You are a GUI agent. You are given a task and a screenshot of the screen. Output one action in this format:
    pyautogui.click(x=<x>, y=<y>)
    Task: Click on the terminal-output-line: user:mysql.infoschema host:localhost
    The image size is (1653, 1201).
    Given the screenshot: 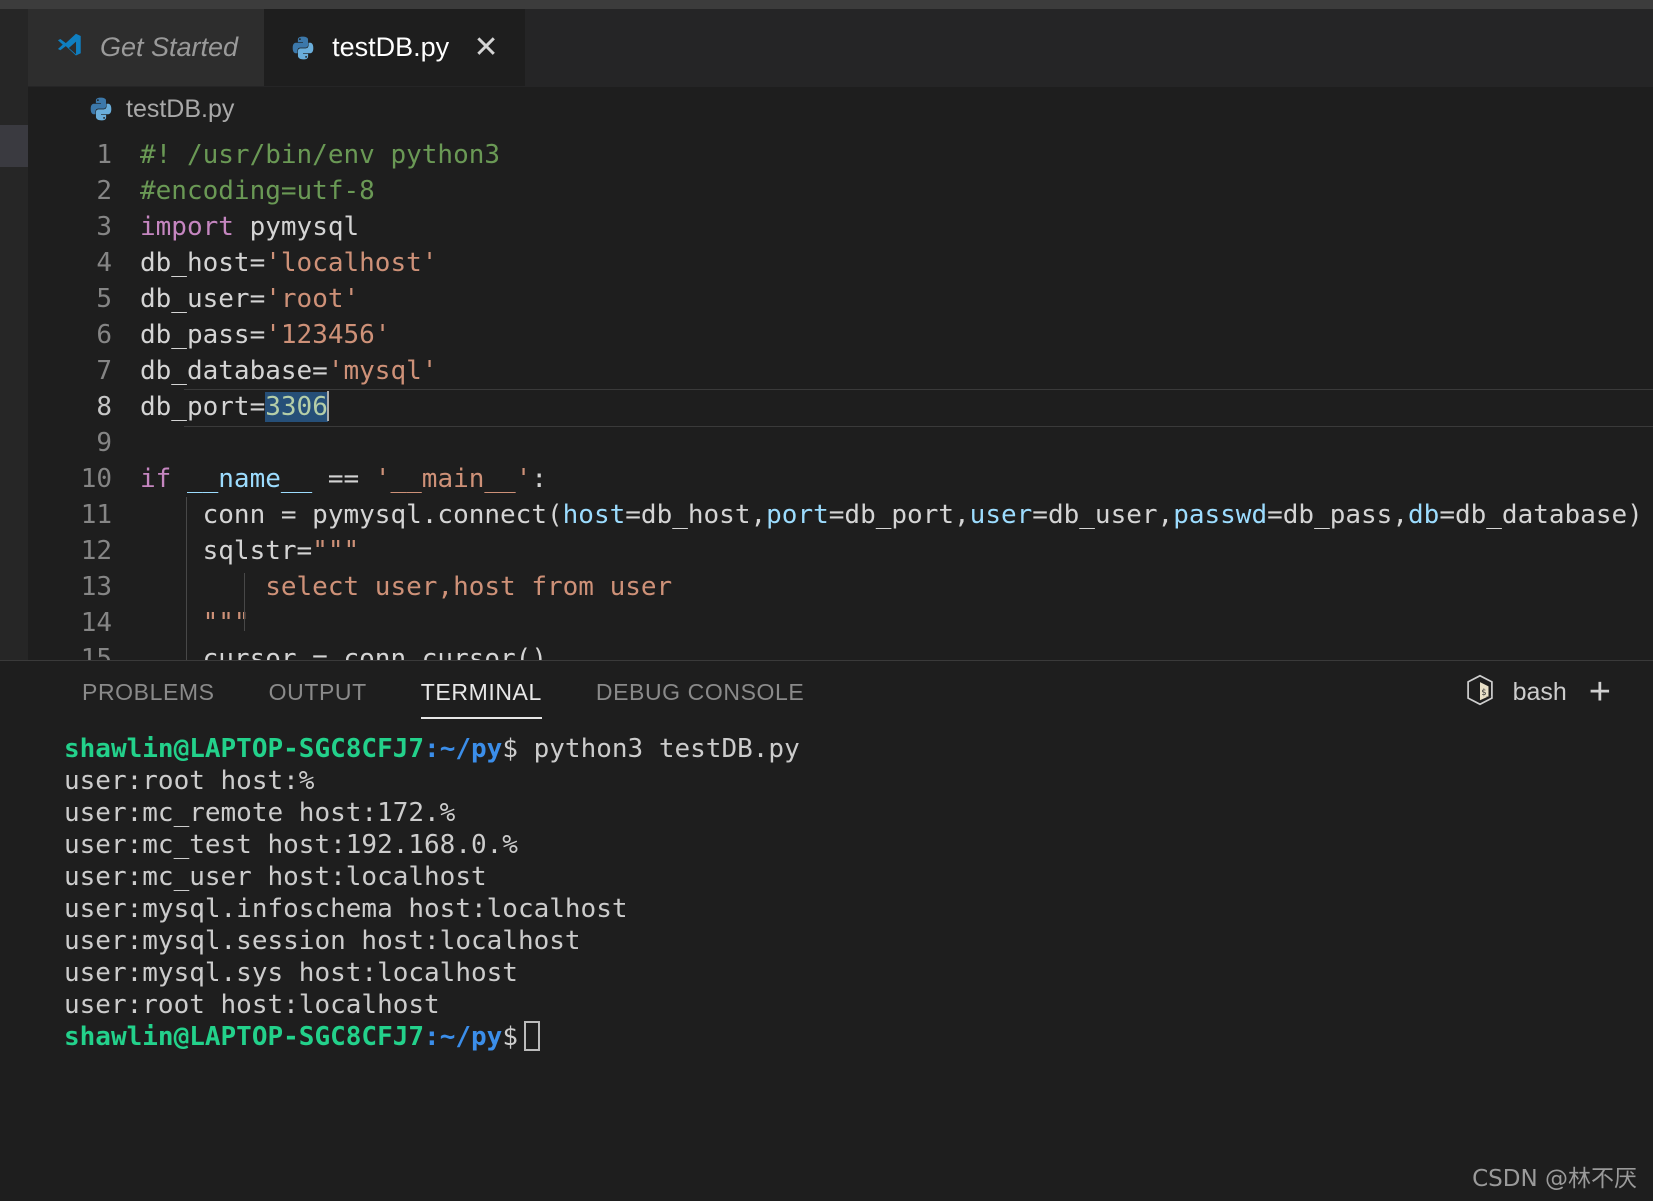 What is the action you would take?
    pyautogui.click(x=346, y=909)
    